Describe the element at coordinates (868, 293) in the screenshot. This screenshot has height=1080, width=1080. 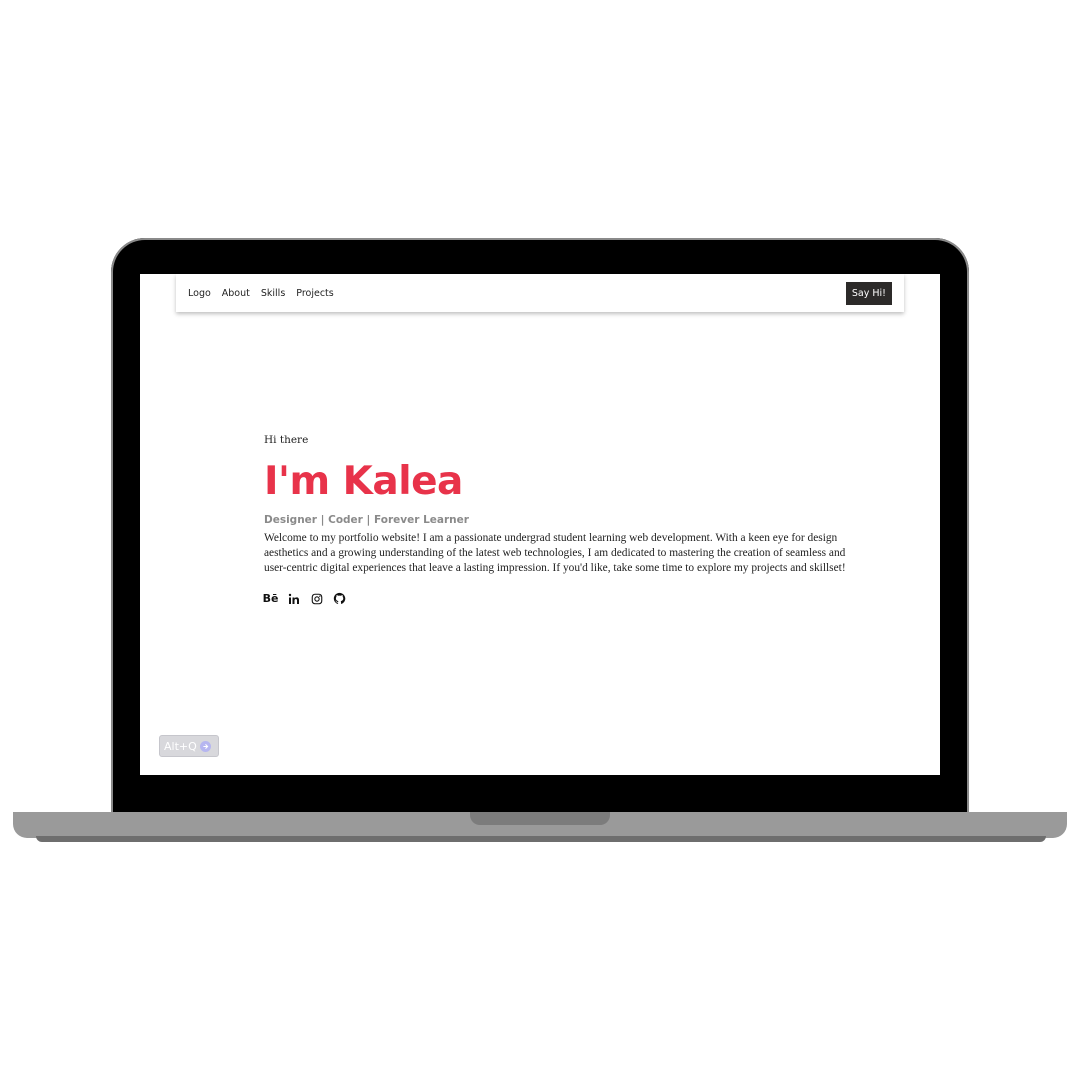
I see `say-hi-button: Say Hi!` at that location.